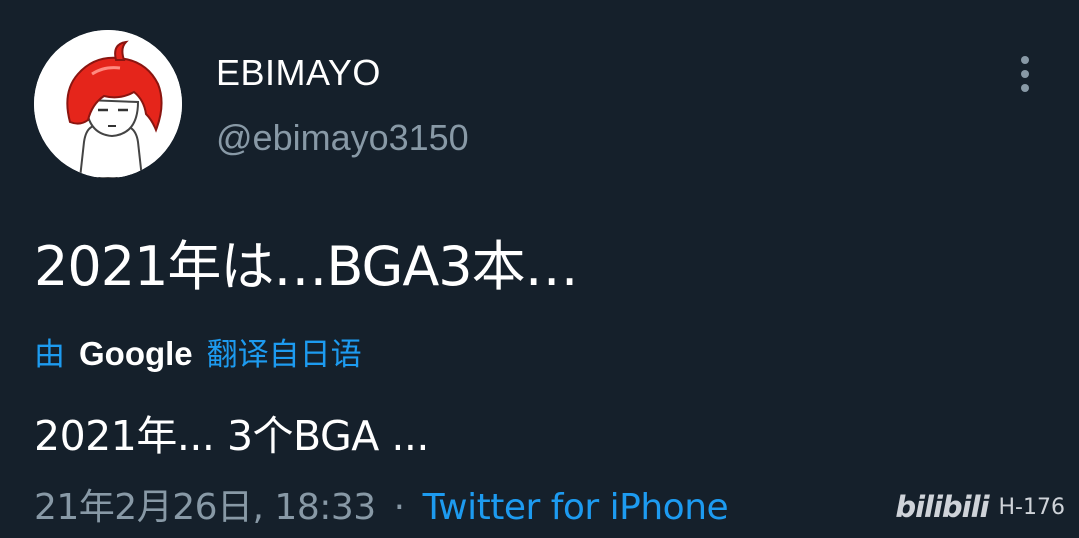 This screenshot has height=538, width=1079. I want to click on tweet-meta: 21年2月26日, 18:33 · Twitter for iPhone, so click(381, 504).